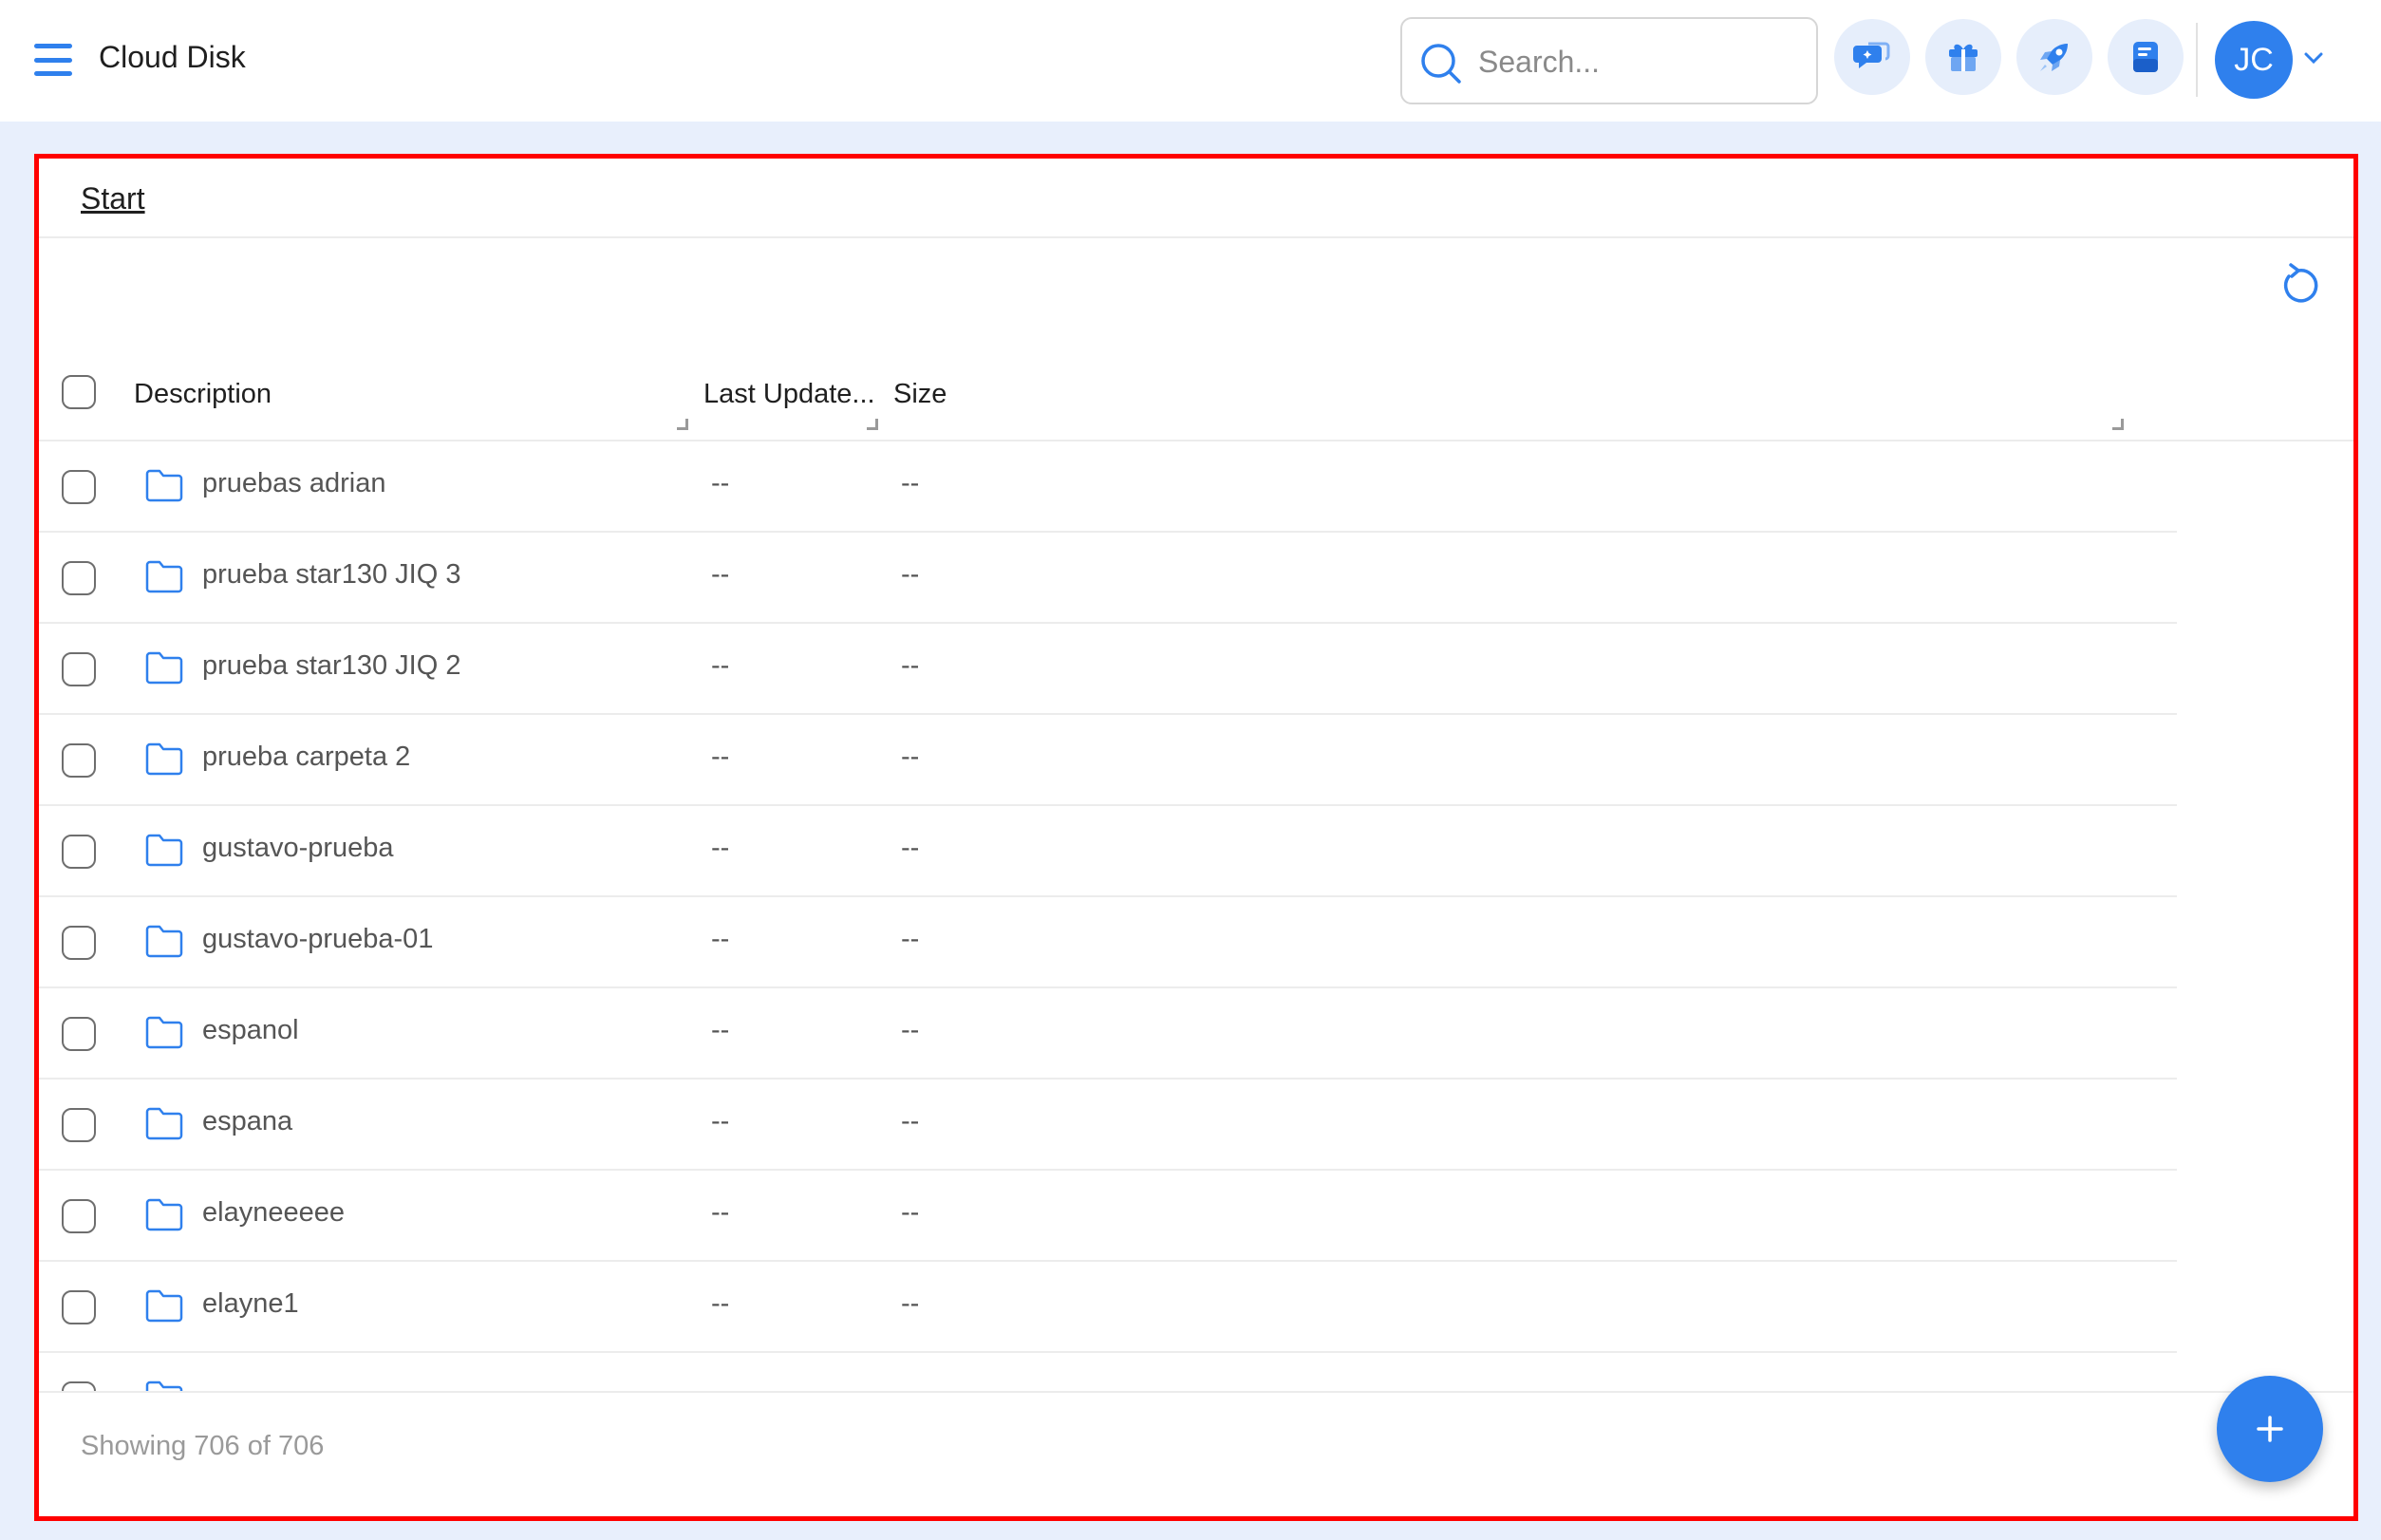  What do you see at coordinates (251, 1030) in the screenshot?
I see `folder-name: espanol` at bounding box center [251, 1030].